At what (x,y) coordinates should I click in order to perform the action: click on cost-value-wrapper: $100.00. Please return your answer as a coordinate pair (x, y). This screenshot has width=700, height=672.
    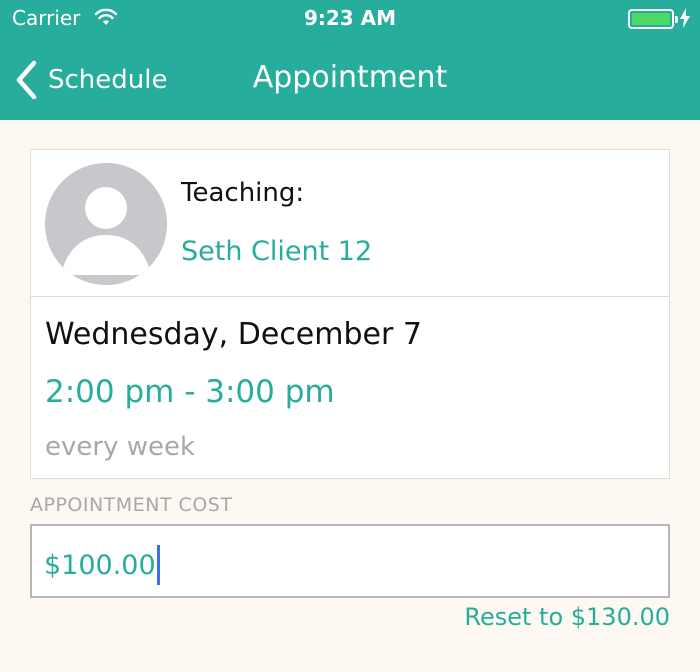
    Looking at the image, I should click on (102, 565).